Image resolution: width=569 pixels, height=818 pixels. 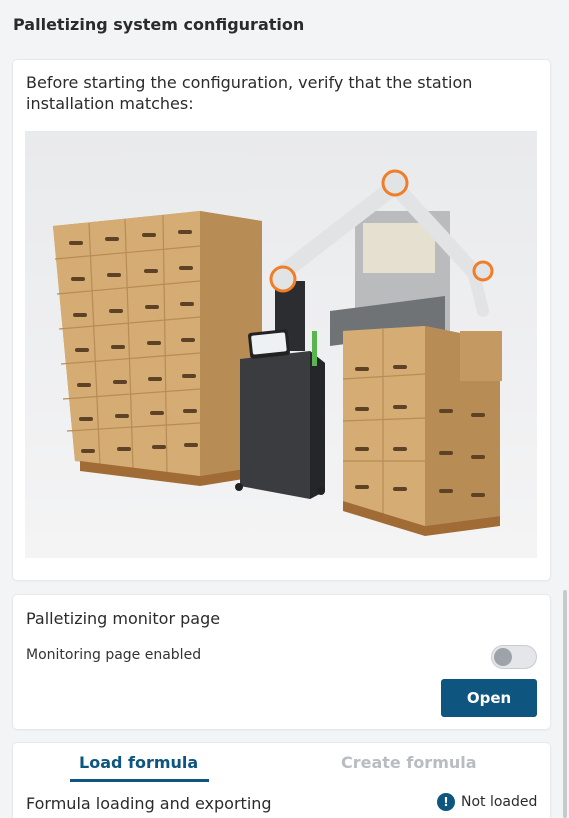 I want to click on active-tab-indicator, so click(x=139, y=780).